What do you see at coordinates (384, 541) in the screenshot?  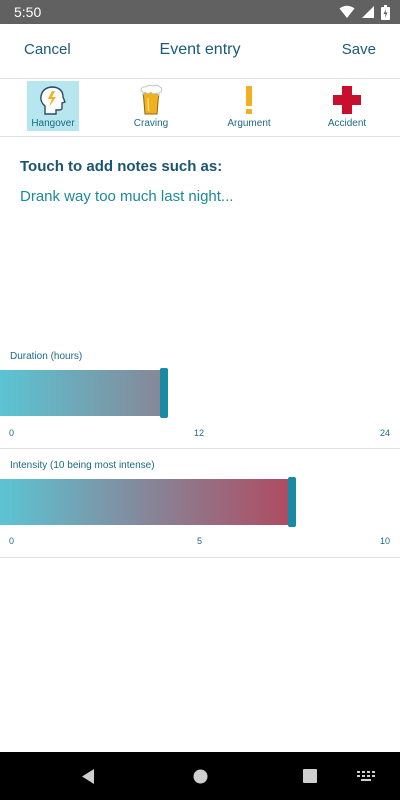 I see `intensity-tick-max: 10` at bounding box center [384, 541].